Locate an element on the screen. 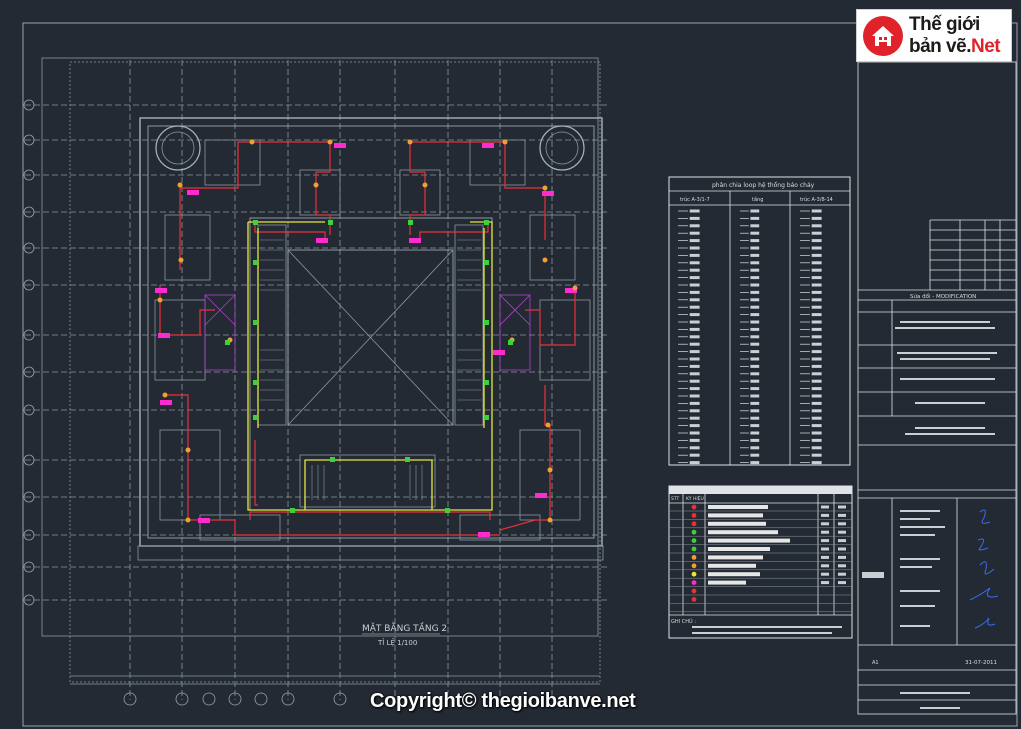 This screenshot has width=1021, height=729. copyright-watermark: Copyright© thegioibanve.net is located at coordinates (503, 701).